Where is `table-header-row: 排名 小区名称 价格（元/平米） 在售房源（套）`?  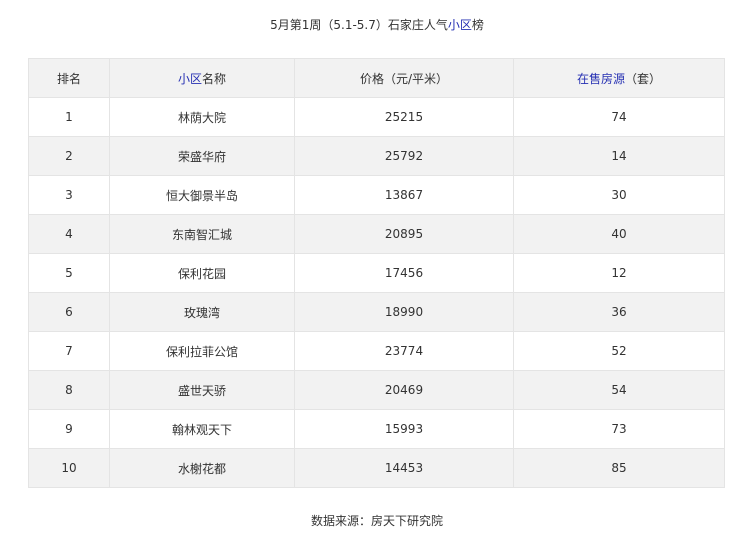 table-header-row: 排名 小区名称 价格（元/平米） 在售房源（套） is located at coordinates (376, 78).